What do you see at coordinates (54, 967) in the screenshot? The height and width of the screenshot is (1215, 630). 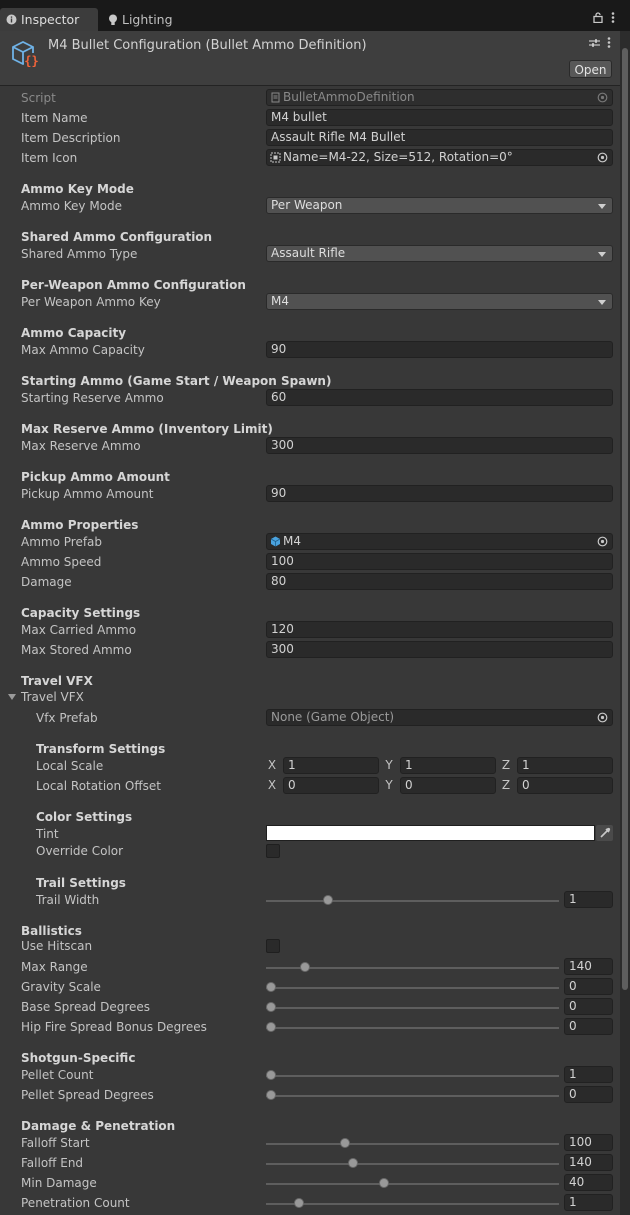 I see `max-range-label: Max Range` at bounding box center [54, 967].